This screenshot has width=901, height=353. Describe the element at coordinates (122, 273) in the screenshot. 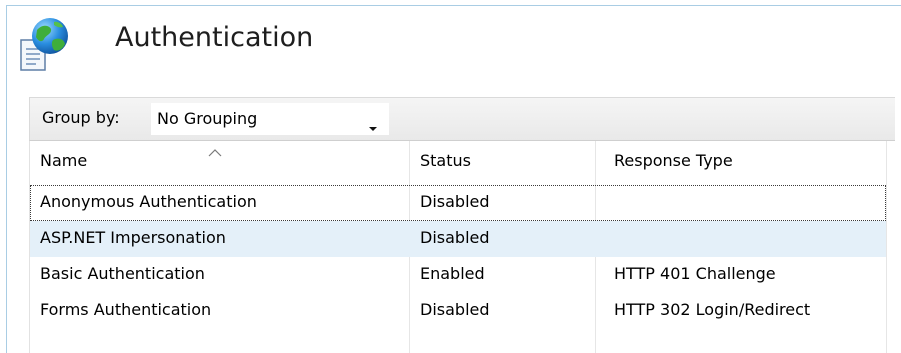

I see `row-name: Basic Authentication` at that location.